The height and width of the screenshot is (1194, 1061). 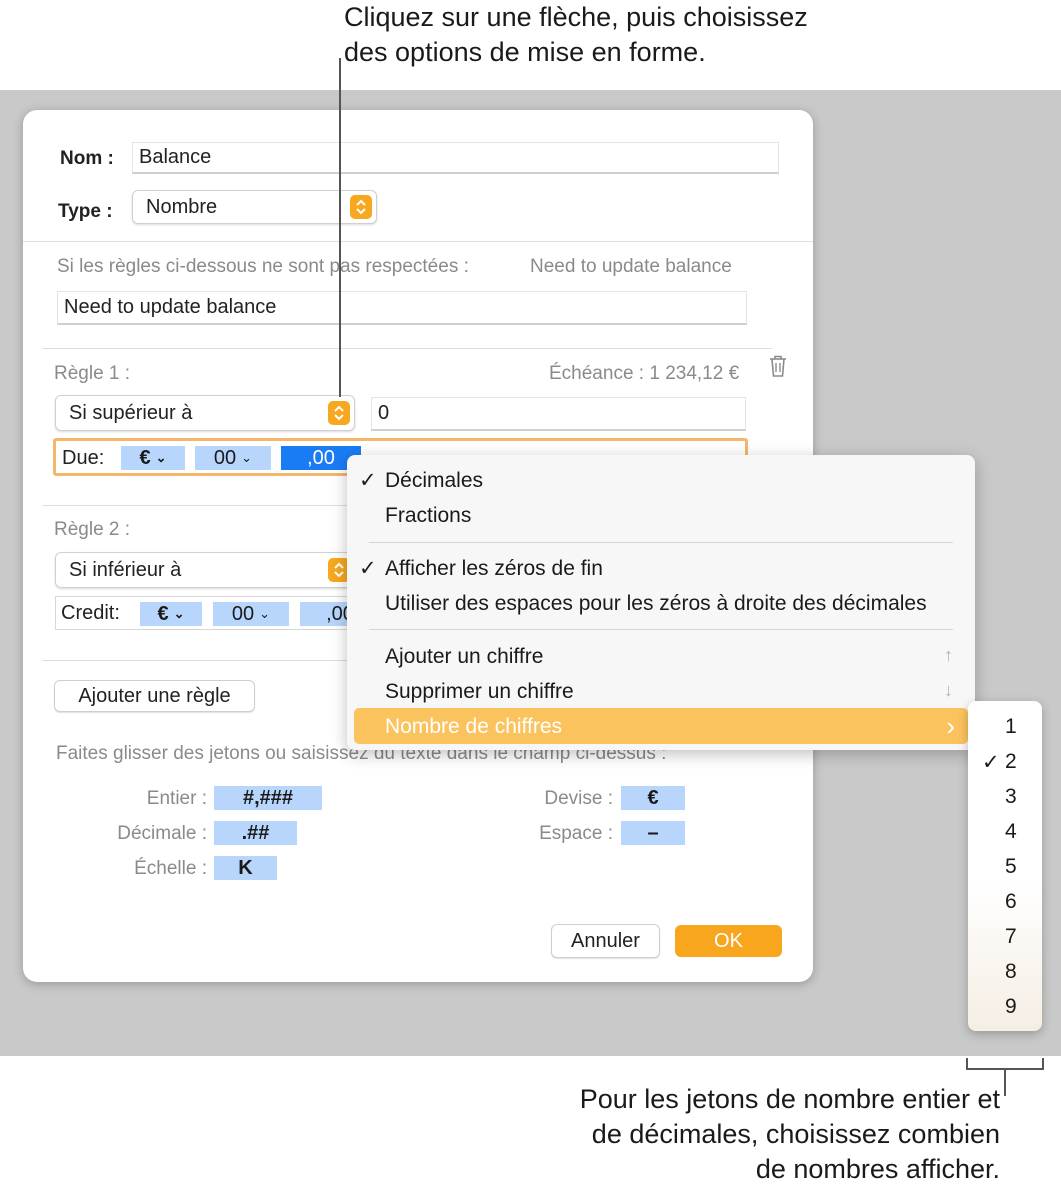 What do you see at coordinates (877, 1169) in the screenshot?
I see `bottom-callout-line-3: de nombres afficher.` at bounding box center [877, 1169].